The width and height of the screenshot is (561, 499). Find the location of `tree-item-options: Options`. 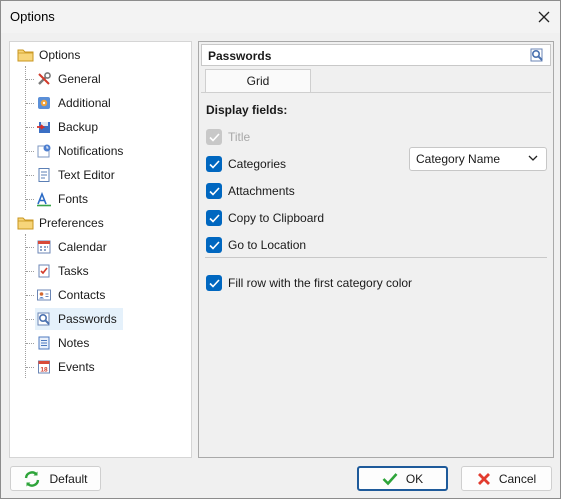

tree-item-options: Options is located at coordinates (48, 55).